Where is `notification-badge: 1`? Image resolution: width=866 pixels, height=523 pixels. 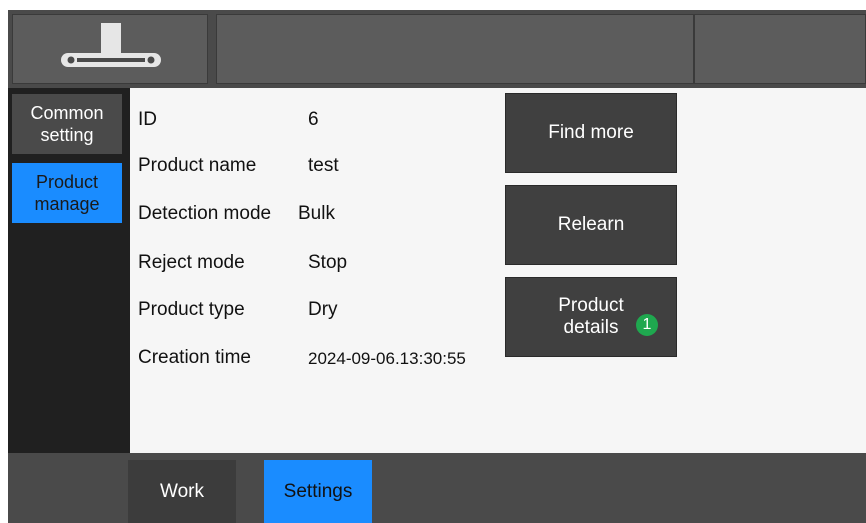
notification-badge: 1 is located at coordinates (647, 325).